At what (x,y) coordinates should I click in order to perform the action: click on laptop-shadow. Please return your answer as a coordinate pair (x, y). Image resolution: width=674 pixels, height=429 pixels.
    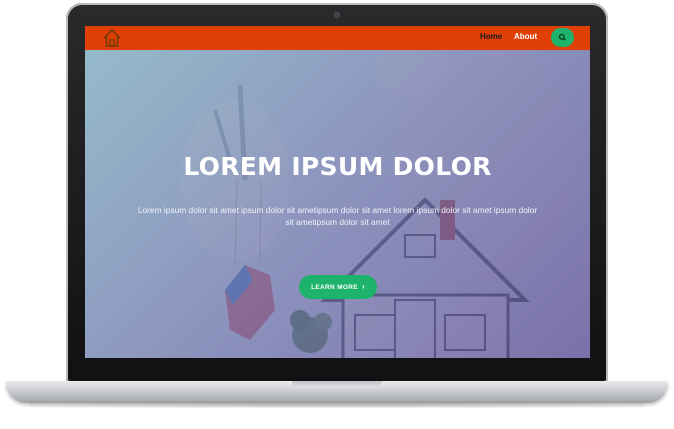
    Looking at the image, I should click on (337, 405).